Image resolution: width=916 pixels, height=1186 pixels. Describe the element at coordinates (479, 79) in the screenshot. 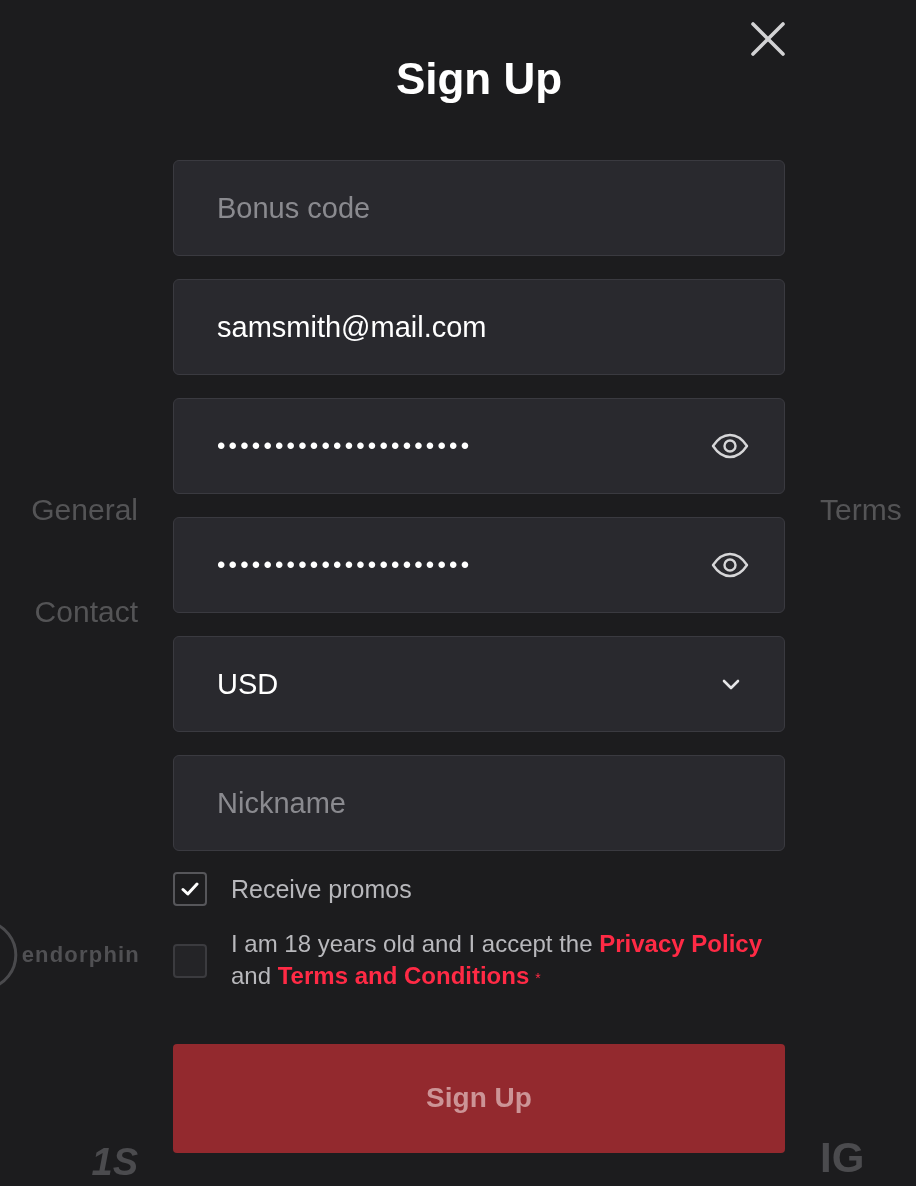

I see `dialog-title: Sign Up` at that location.